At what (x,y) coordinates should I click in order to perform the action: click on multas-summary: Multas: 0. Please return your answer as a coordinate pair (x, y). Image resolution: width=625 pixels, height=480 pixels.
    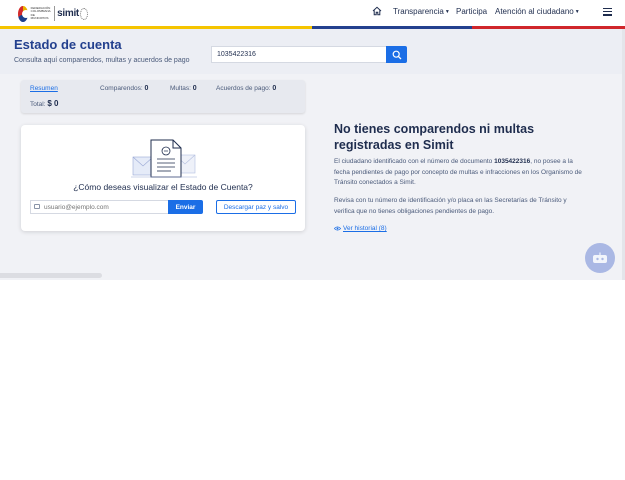
    Looking at the image, I should click on (183, 88).